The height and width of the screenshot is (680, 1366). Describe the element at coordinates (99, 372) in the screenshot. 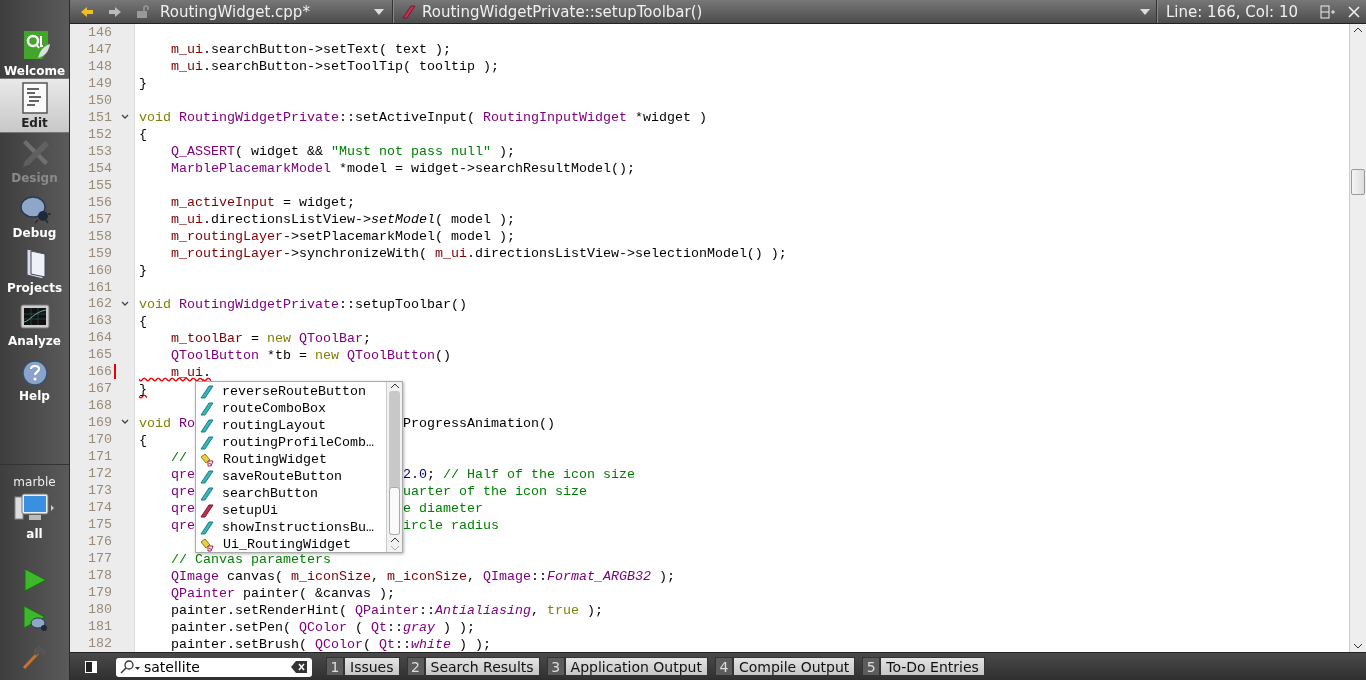

I see `line-number: 166` at that location.